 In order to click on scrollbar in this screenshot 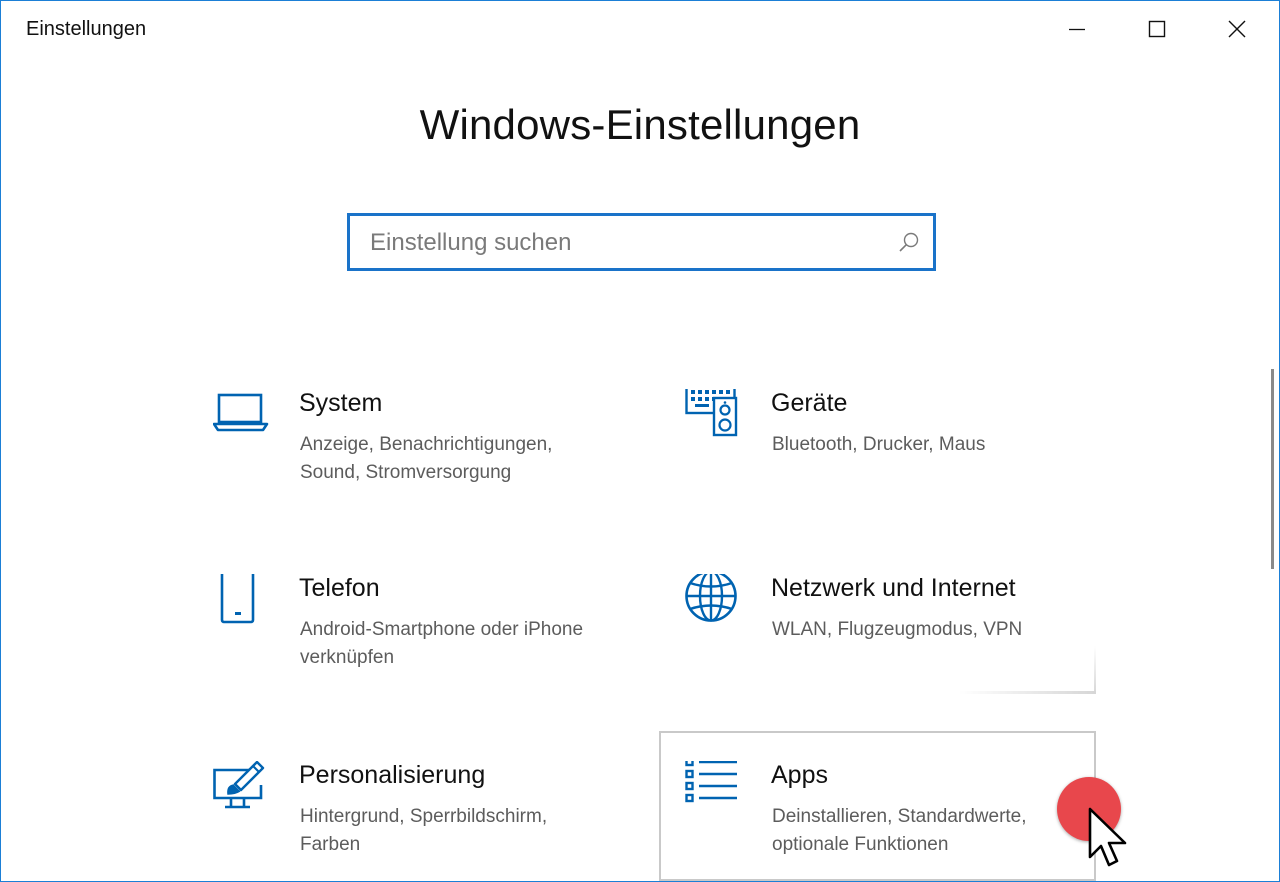, I will do `click(1272, 469)`.